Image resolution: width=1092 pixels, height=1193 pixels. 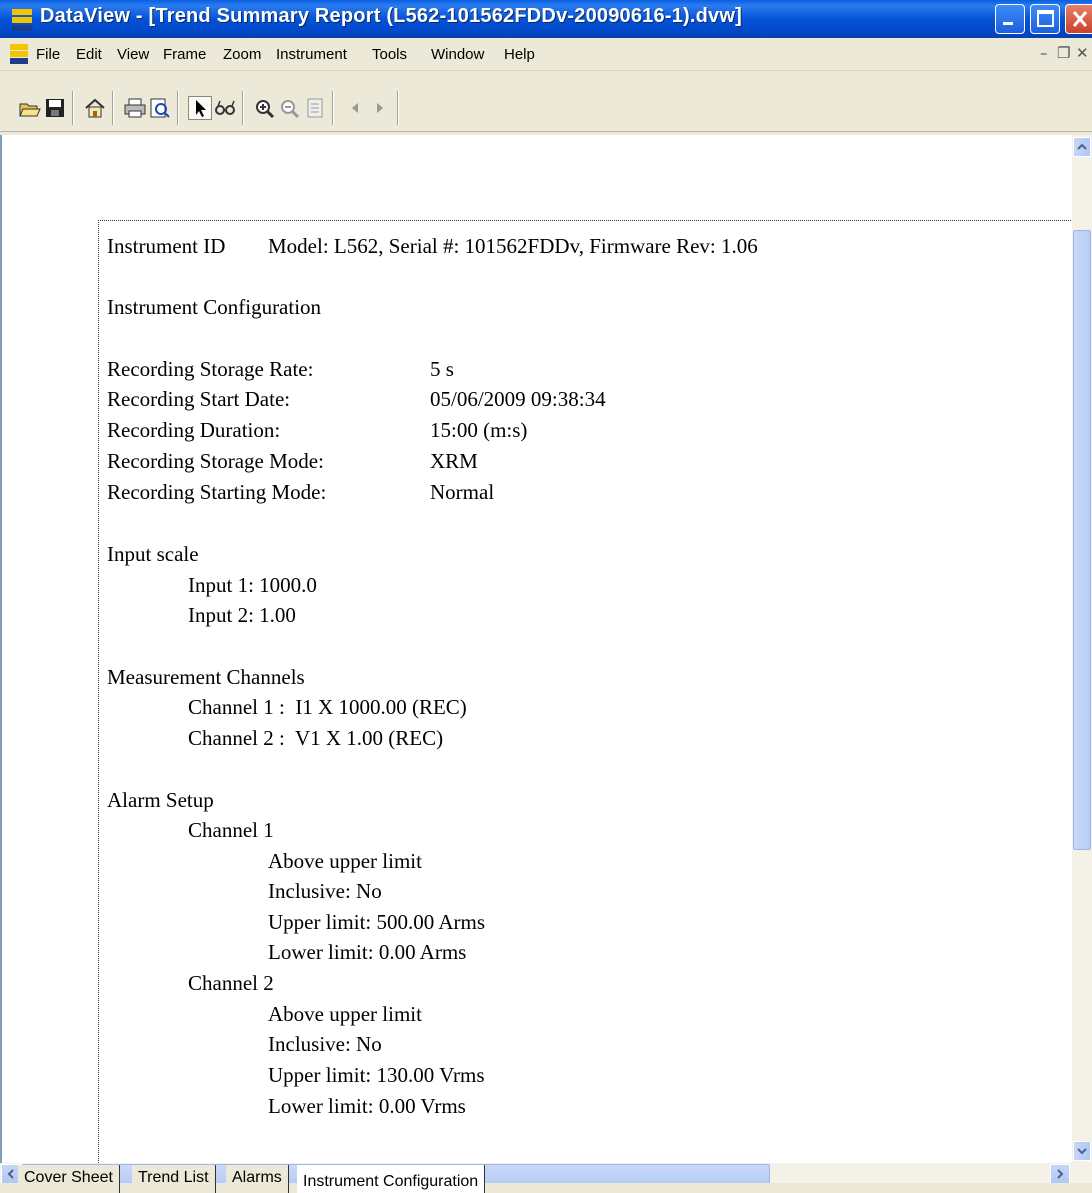 I want to click on minimize-icon, so click(x=1008, y=23).